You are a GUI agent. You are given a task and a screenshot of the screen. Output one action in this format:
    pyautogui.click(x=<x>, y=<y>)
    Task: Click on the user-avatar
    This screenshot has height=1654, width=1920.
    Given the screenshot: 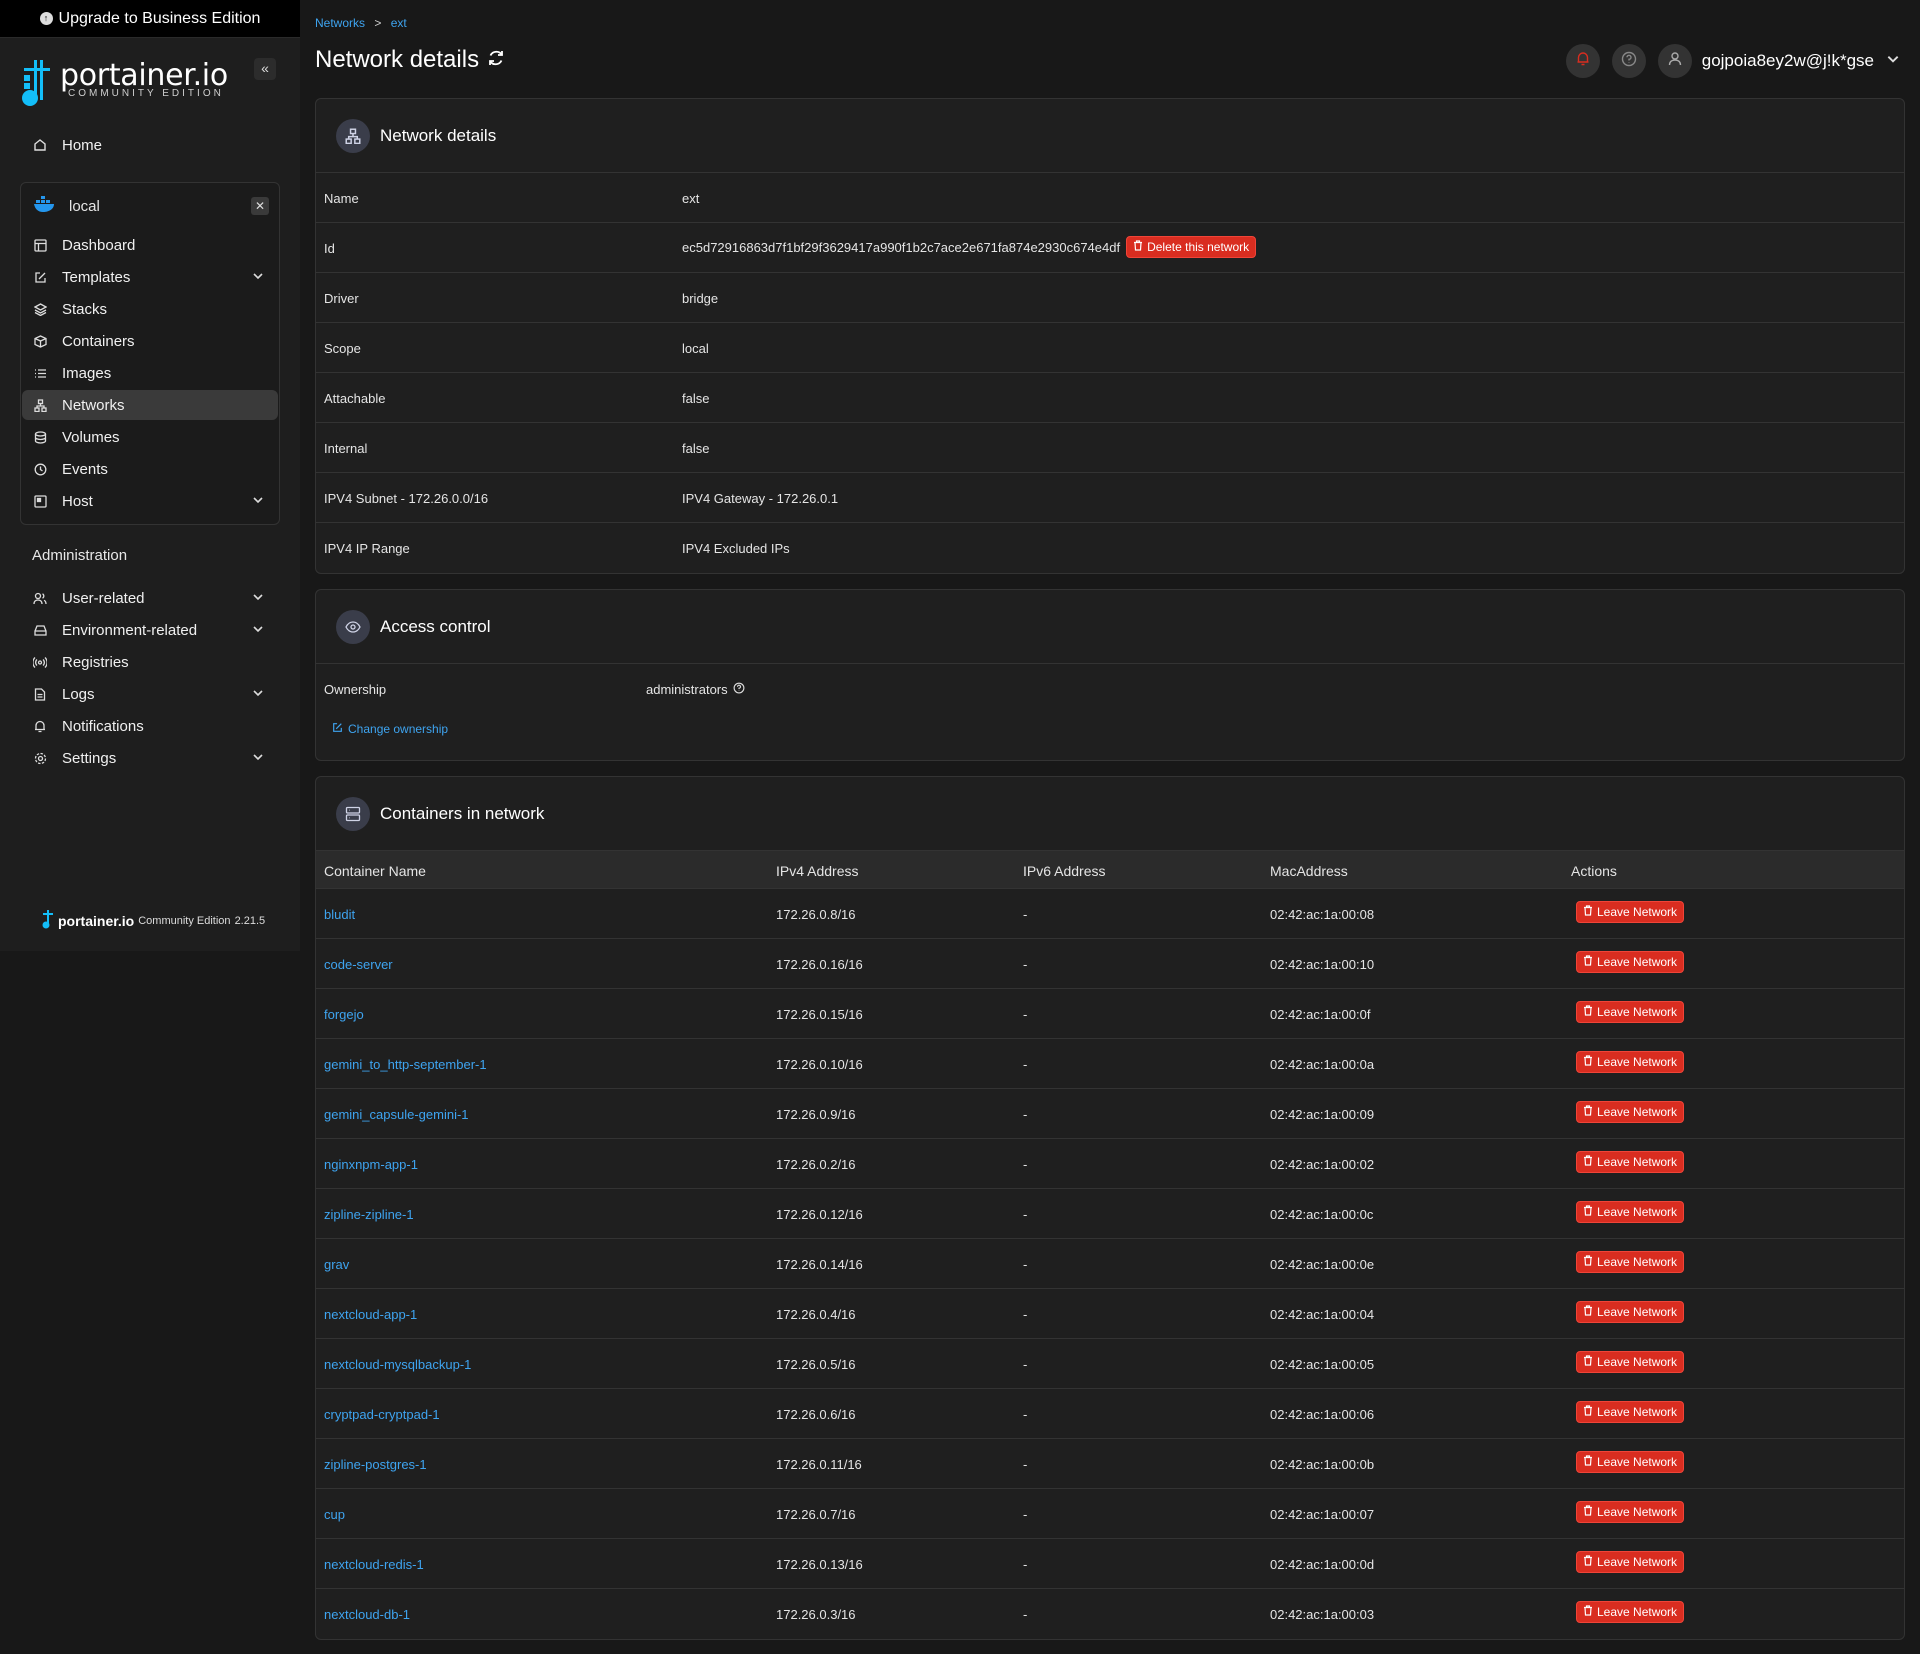 What is the action you would take?
    pyautogui.click(x=1674, y=61)
    